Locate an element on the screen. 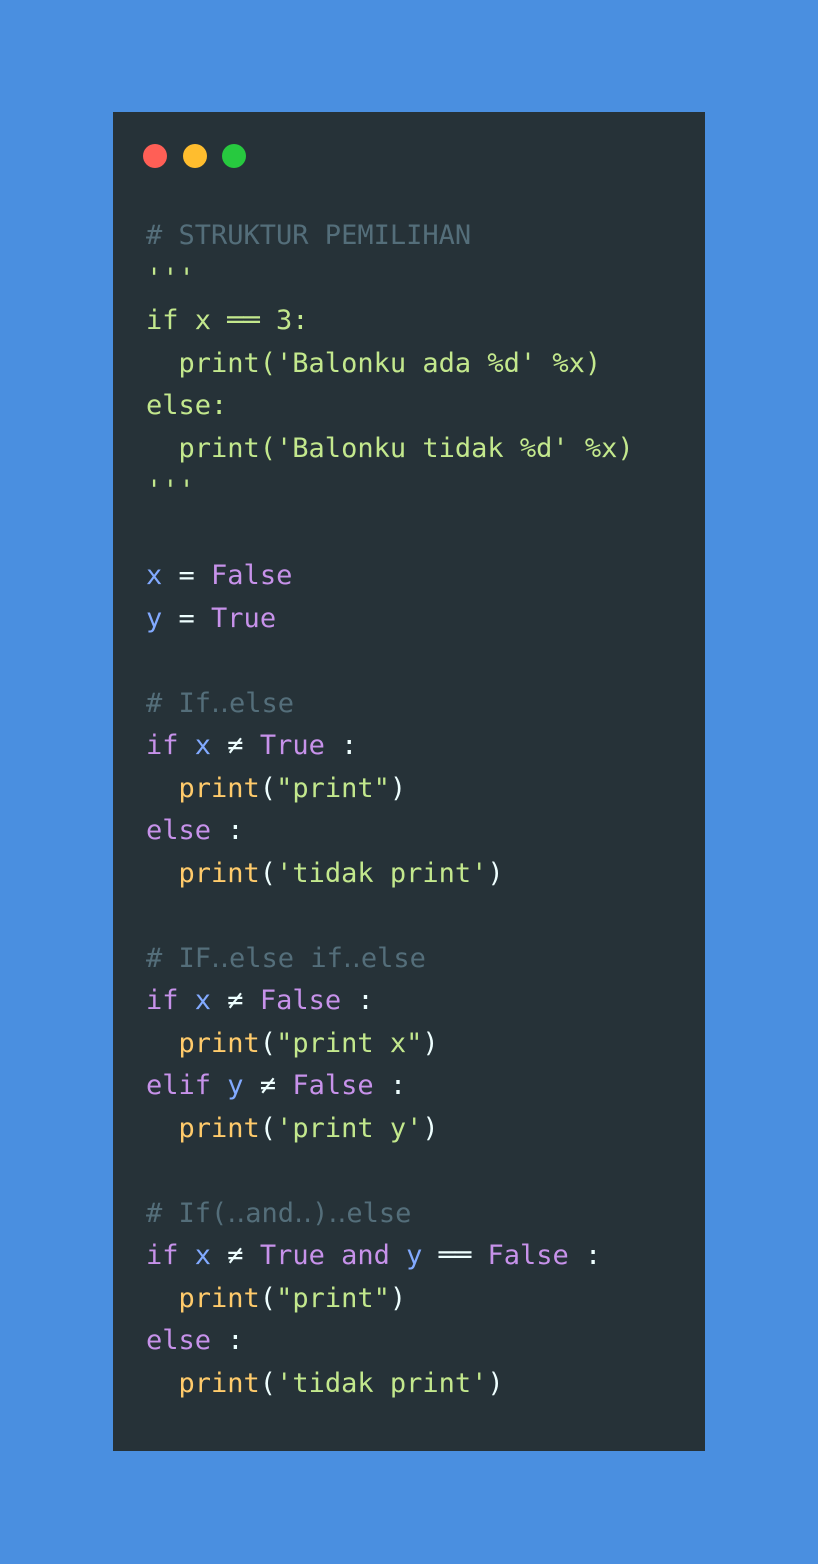  code-token: if x ══ 3: is located at coordinates (227, 320).